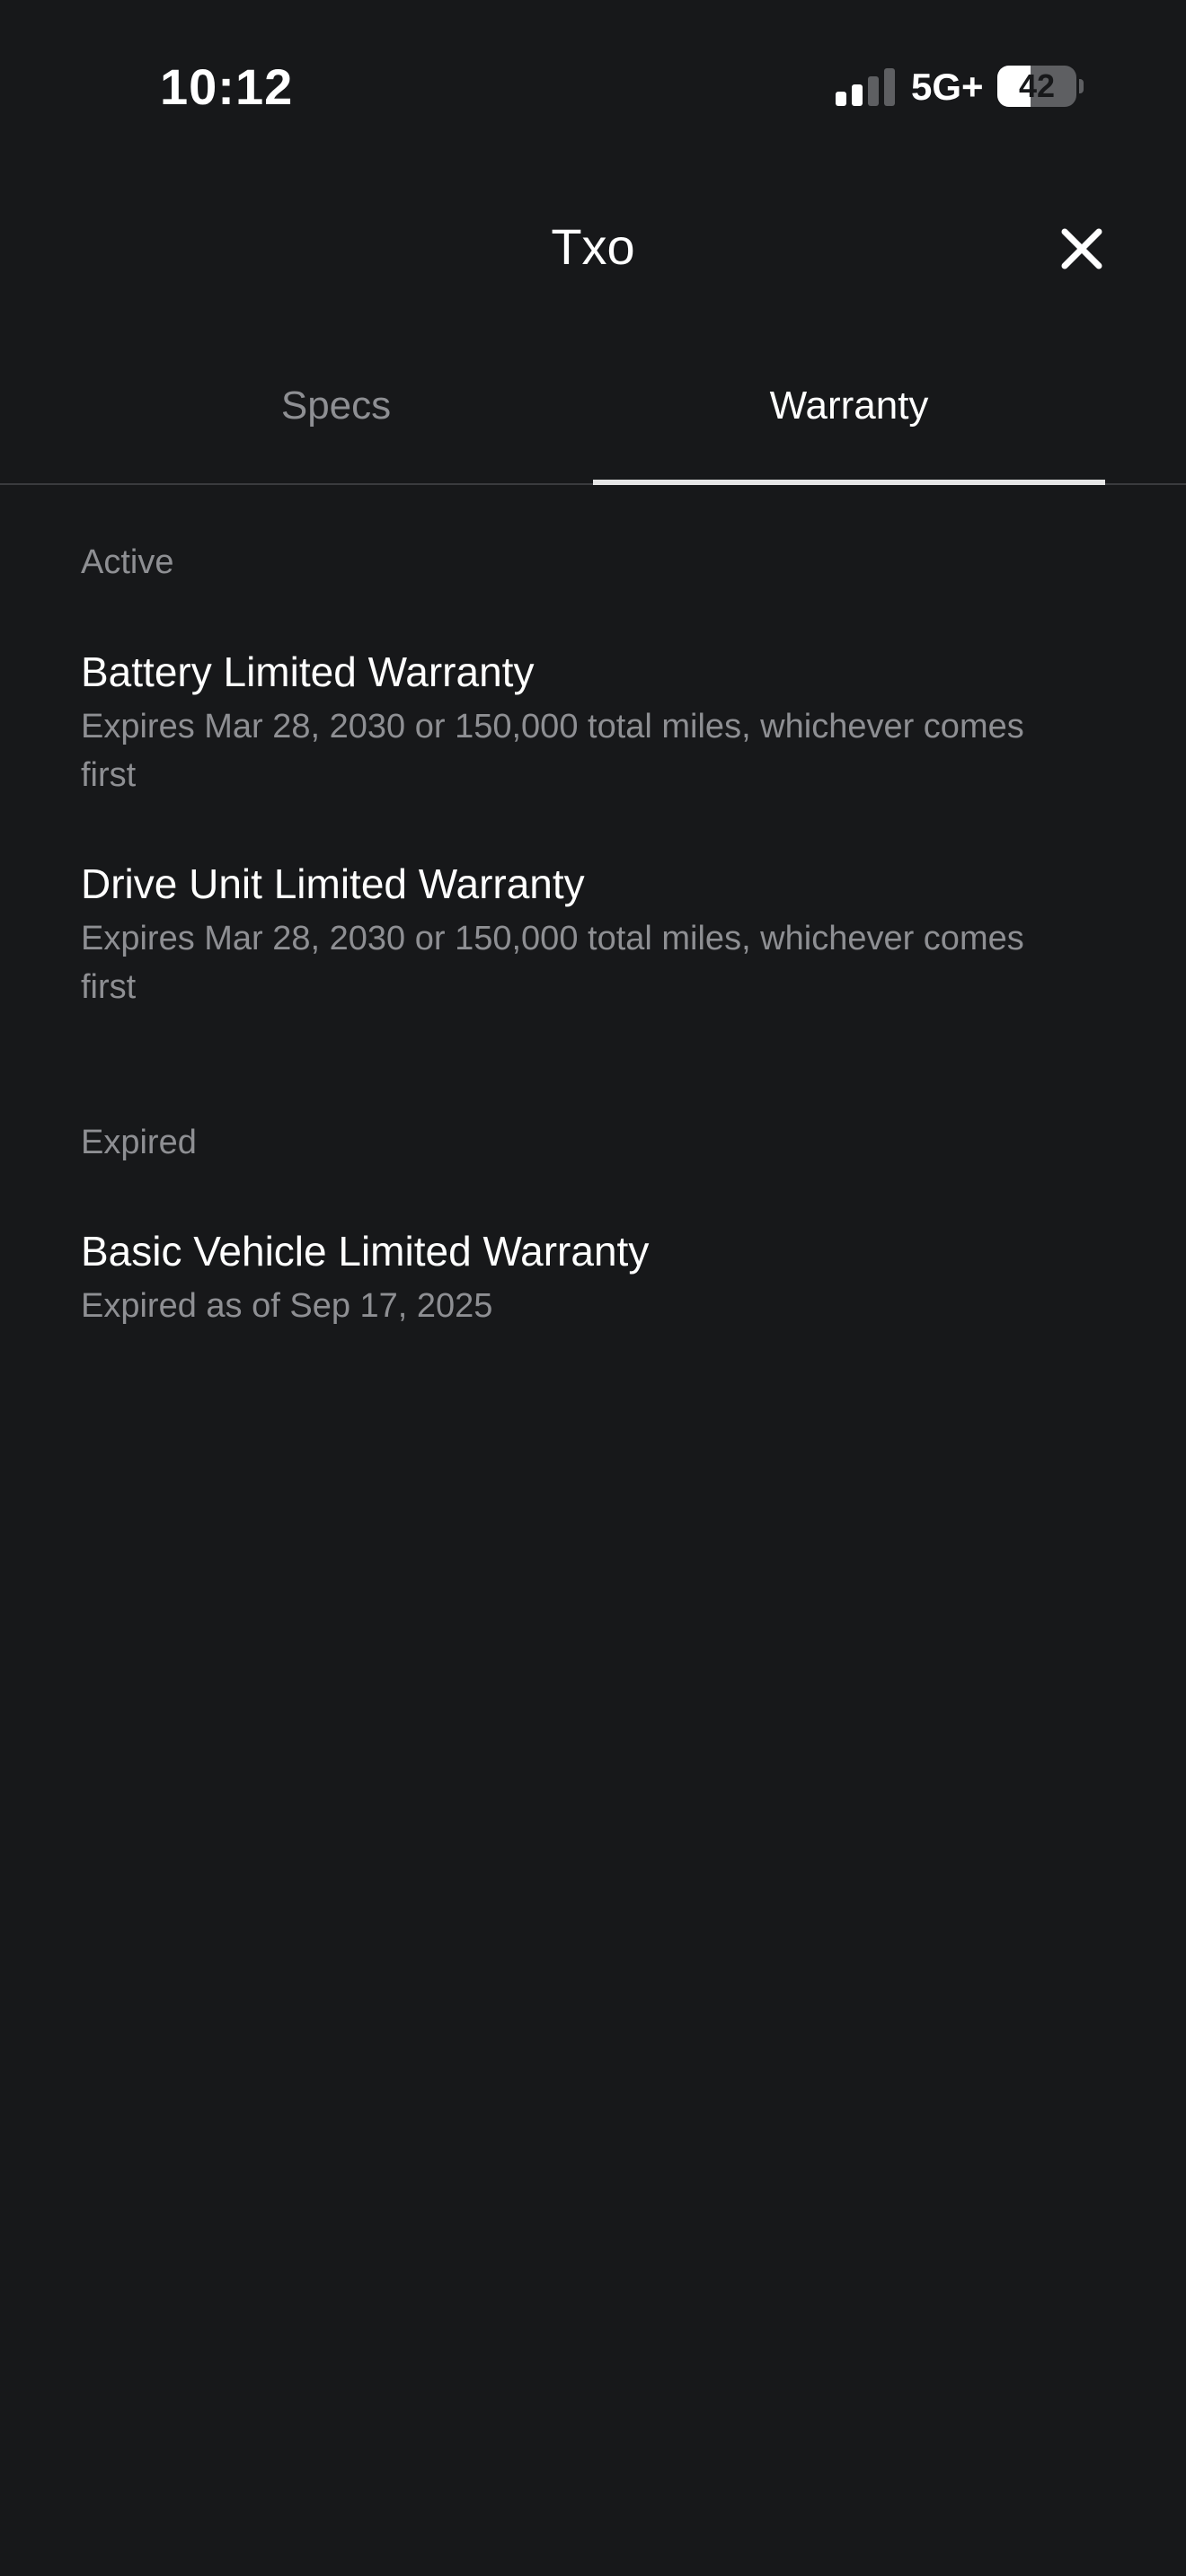 This screenshot has width=1186, height=2576. What do you see at coordinates (336, 421) in the screenshot?
I see `tab-specs: Specs` at bounding box center [336, 421].